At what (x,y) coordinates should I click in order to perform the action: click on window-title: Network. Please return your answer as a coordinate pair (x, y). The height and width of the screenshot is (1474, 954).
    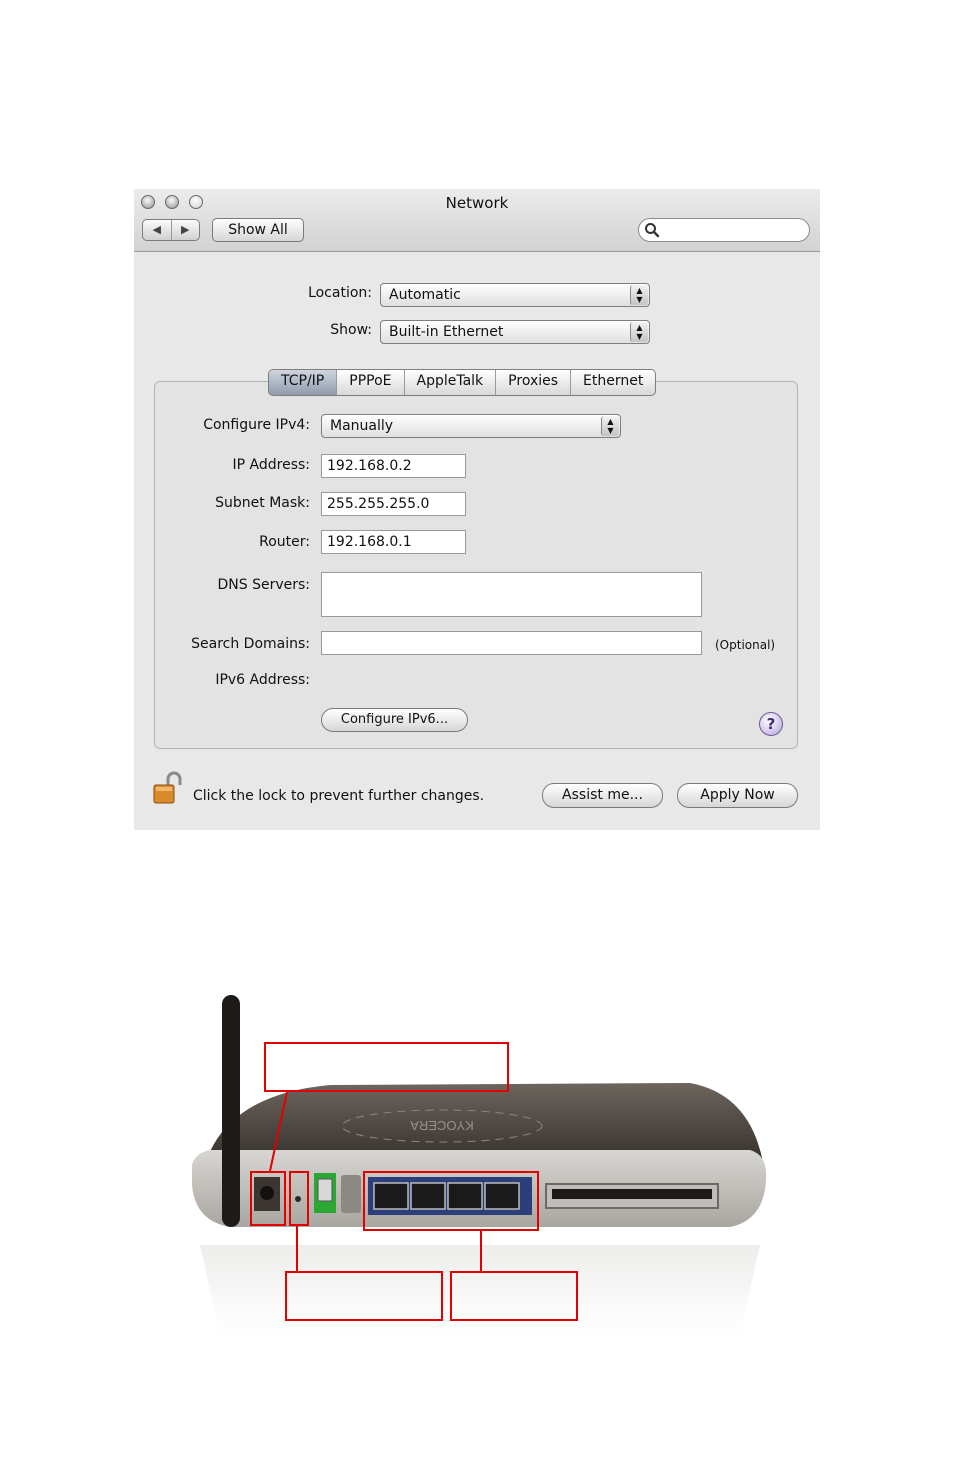
    Looking at the image, I should click on (477, 203).